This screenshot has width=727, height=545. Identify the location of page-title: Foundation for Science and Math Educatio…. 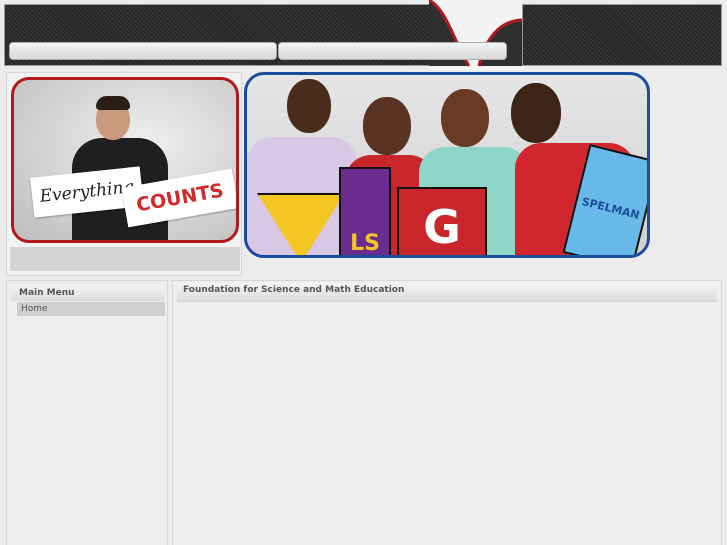
(447, 292).